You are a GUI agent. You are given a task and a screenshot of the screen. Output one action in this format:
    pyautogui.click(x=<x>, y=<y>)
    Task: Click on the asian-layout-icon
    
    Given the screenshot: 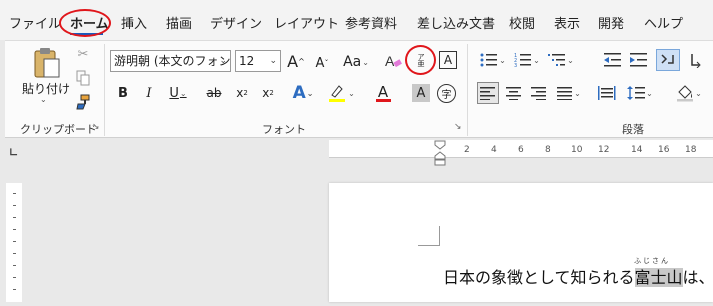 What is the action you would take?
    pyautogui.click(x=696, y=61)
    